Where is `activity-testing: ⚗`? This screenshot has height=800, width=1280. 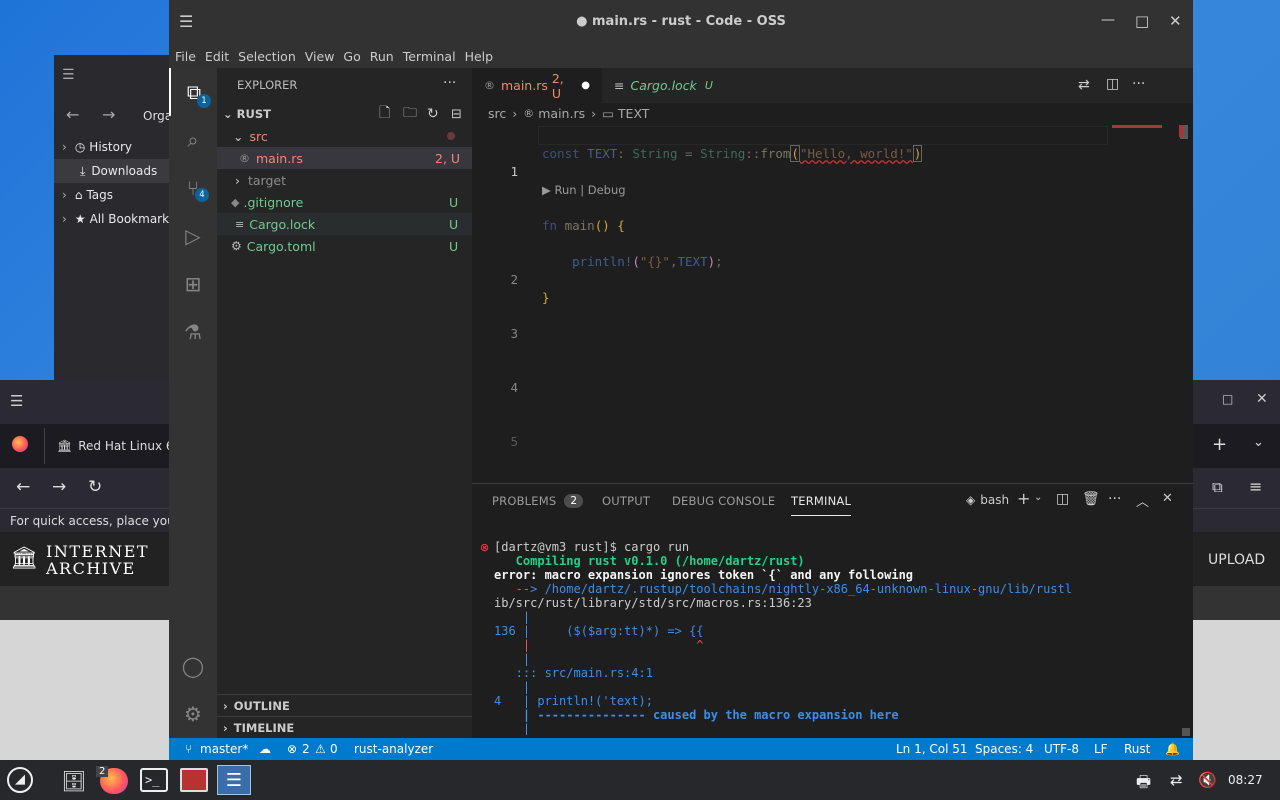 activity-testing: ⚗ is located at coordinates (193, 332).